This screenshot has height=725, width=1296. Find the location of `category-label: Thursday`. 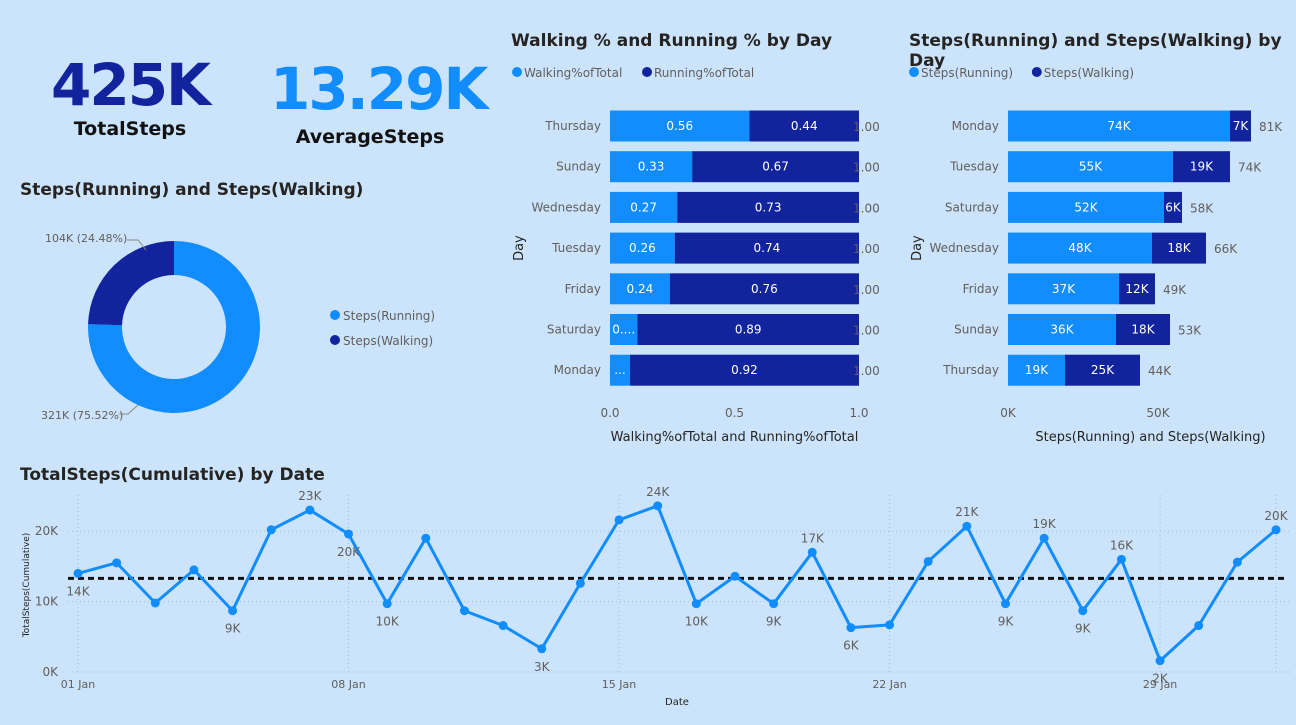

category-label: Thursday is located at coordinates (572, 126).